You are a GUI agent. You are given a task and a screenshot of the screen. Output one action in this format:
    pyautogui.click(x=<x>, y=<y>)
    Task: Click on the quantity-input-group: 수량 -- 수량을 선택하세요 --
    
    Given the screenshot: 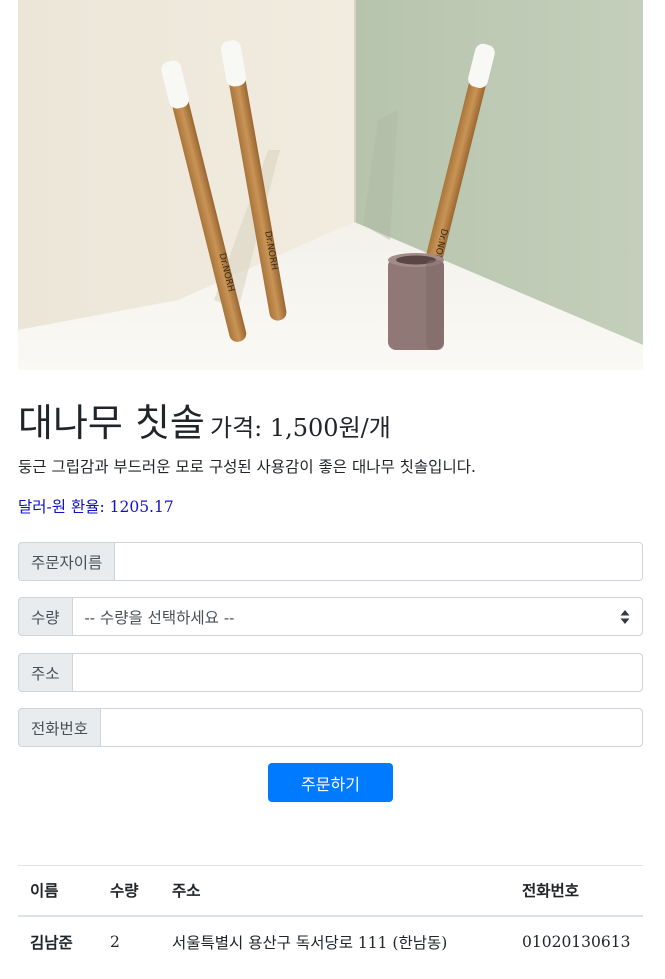 What is the action you would take?
    pyautogui.click(x=330, y=616)
    